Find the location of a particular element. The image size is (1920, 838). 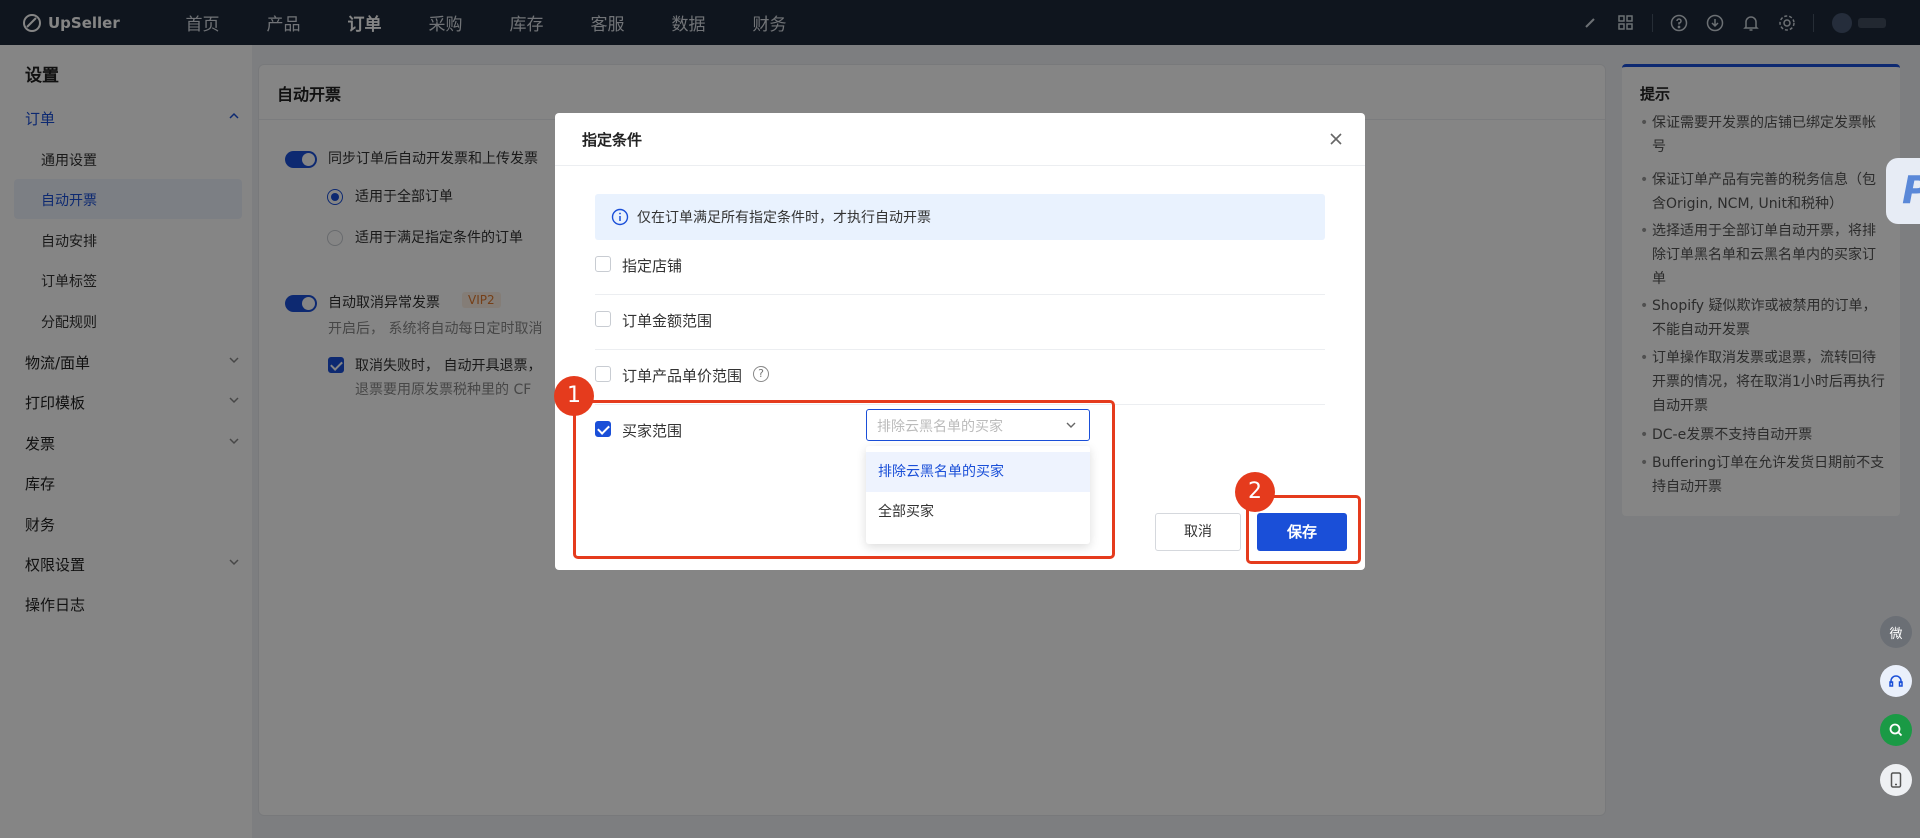

wechat-icon: 微 is located at coordinates (1896, 632).